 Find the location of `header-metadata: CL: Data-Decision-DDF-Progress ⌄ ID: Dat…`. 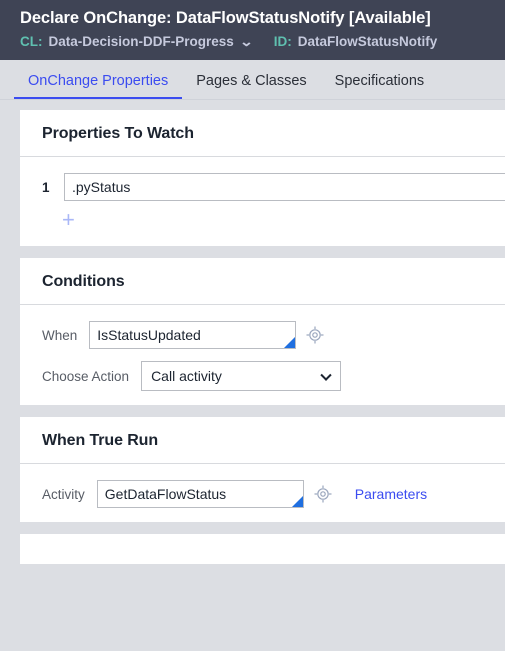

header-metadata: CL: Data-Decision-DDF-Progress ⌄ ID: Dat… is located at coordinates (252, 41).